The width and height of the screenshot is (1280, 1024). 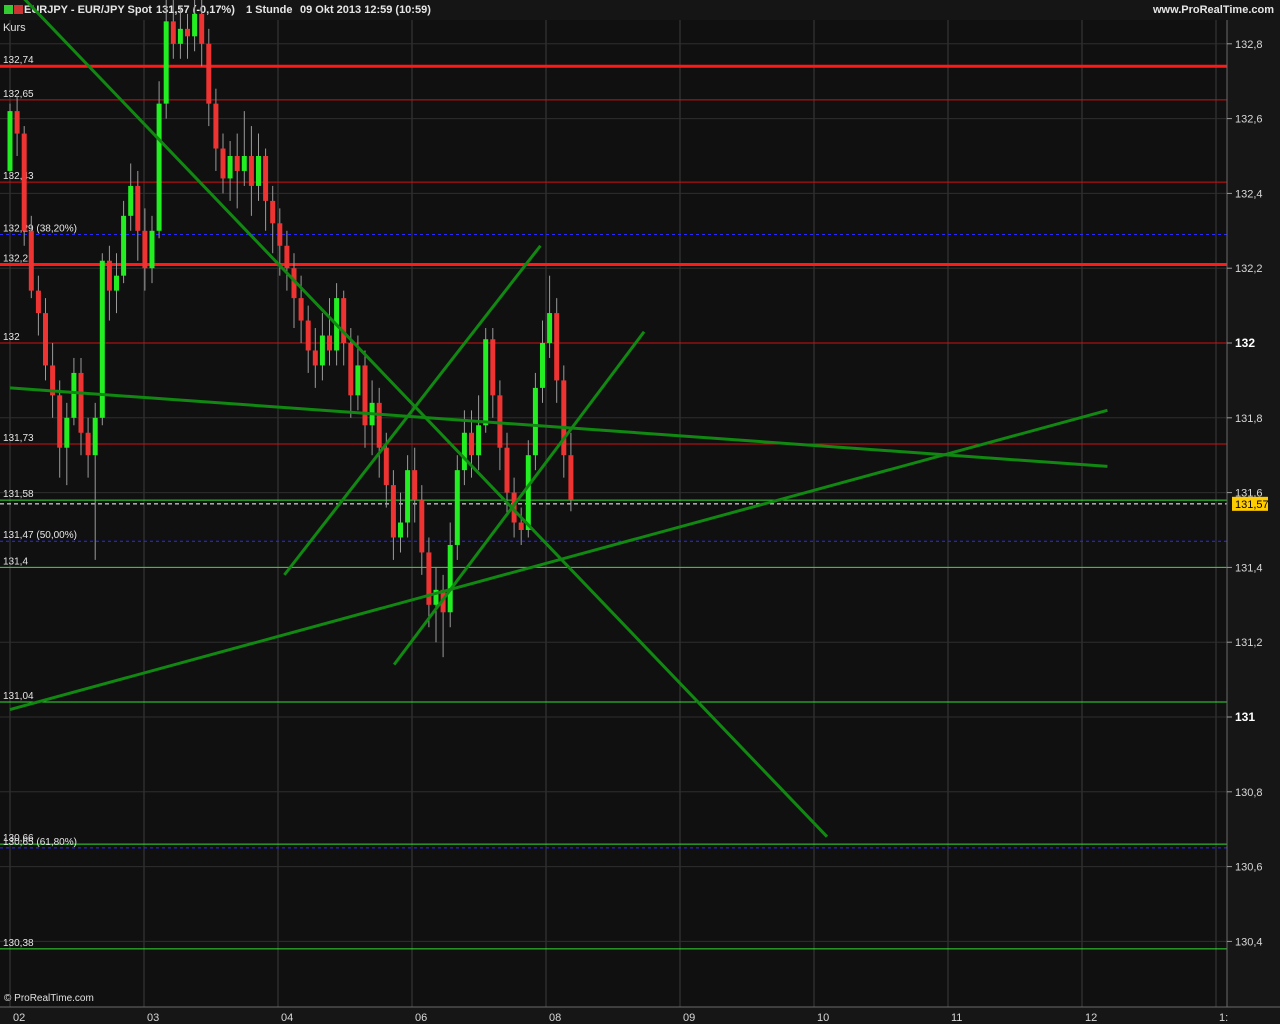 What do you see at coordinates (287, 1018) in the screenshot?
I see `time-tick-label: 04` at bounding box center [287, 1018].